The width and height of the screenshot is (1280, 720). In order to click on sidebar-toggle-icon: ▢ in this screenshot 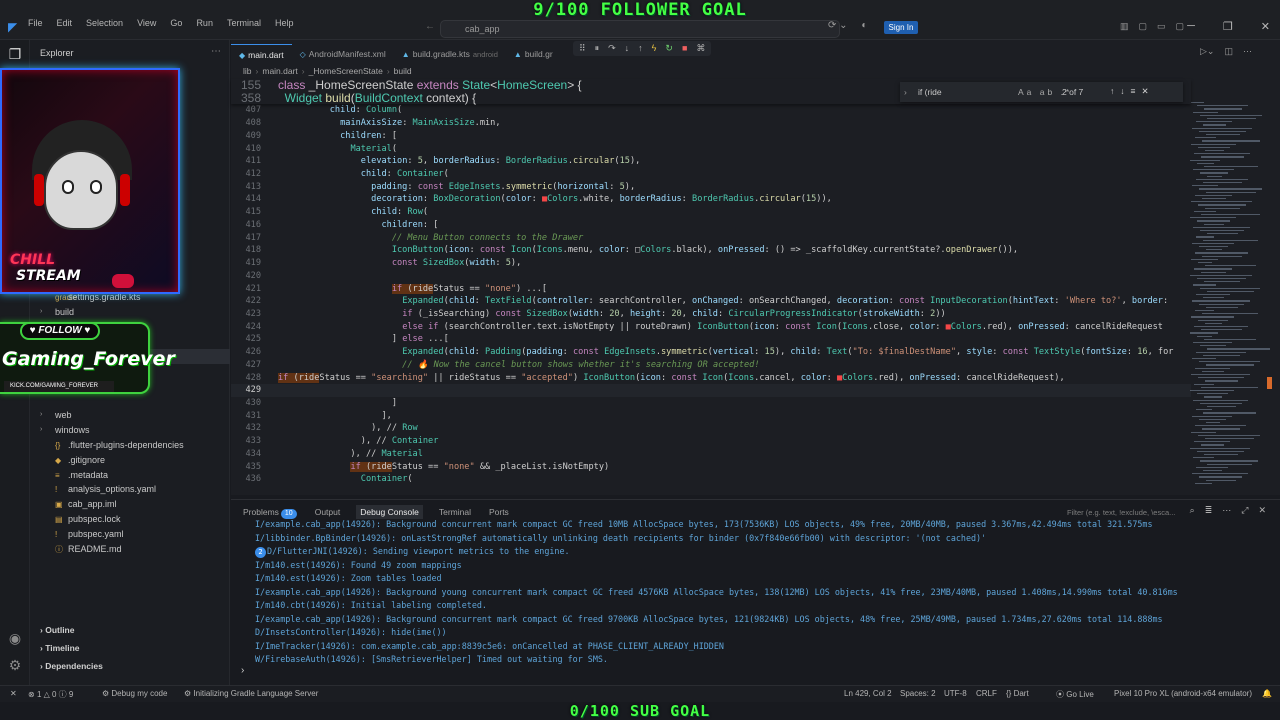, I will do `click(1143, 26)`.